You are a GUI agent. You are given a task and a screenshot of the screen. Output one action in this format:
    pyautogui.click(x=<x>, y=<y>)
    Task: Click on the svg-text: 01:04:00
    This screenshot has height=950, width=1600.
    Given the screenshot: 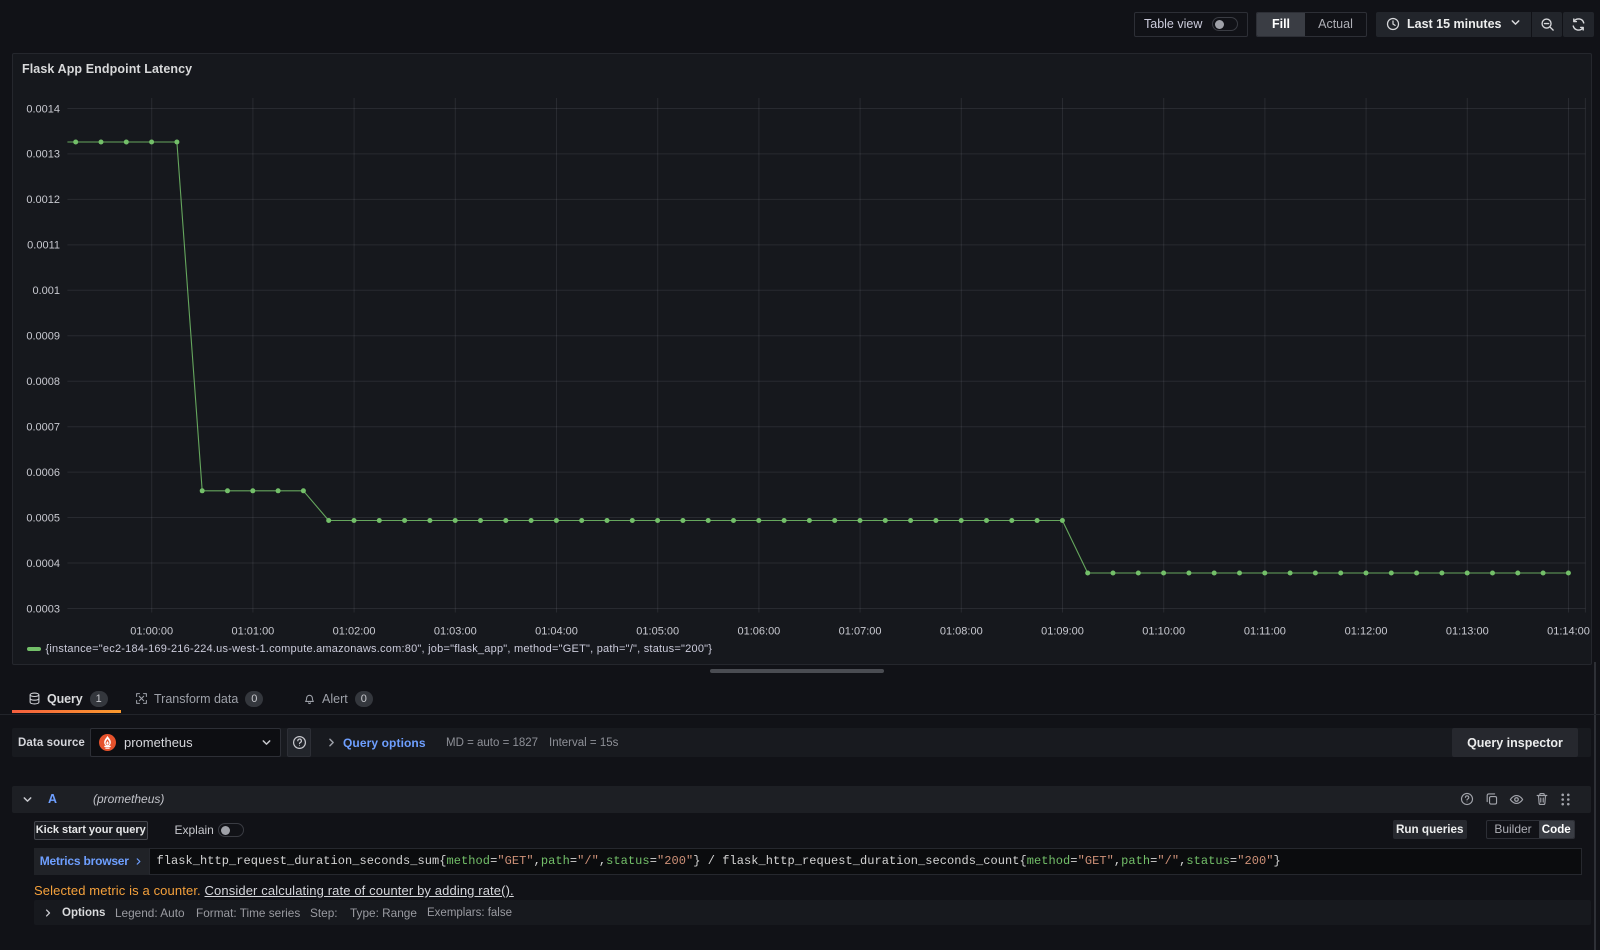 What is the action you would take?
    pyautogui.click(x=556, y=631)
    